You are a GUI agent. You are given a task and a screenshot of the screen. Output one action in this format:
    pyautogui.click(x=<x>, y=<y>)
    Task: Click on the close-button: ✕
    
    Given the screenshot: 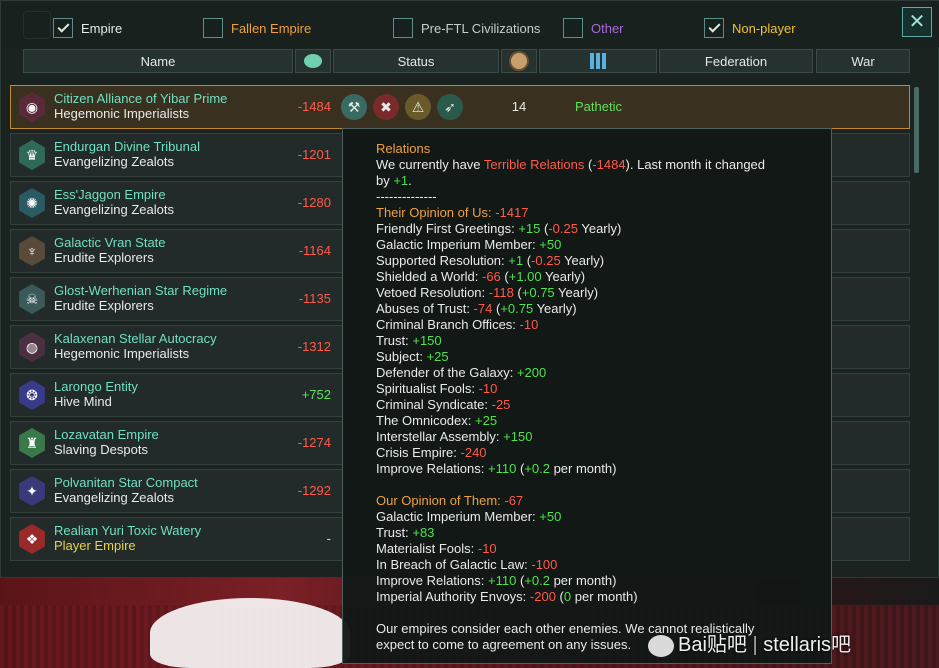 What is the action you would take?
    pyautogui.click(x=917, y=22)
    